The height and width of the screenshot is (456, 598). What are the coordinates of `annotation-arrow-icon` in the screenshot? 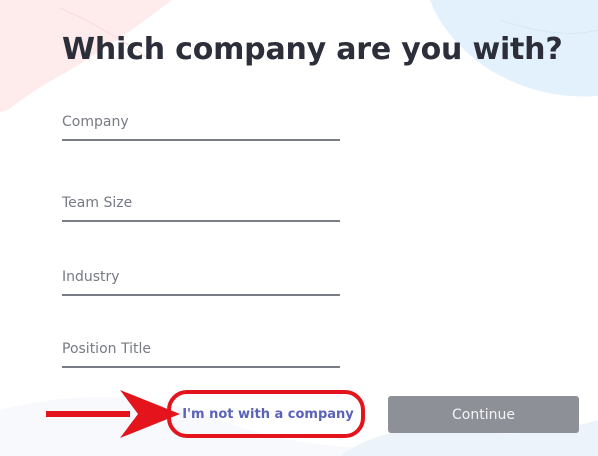 It's located at (113, 414).